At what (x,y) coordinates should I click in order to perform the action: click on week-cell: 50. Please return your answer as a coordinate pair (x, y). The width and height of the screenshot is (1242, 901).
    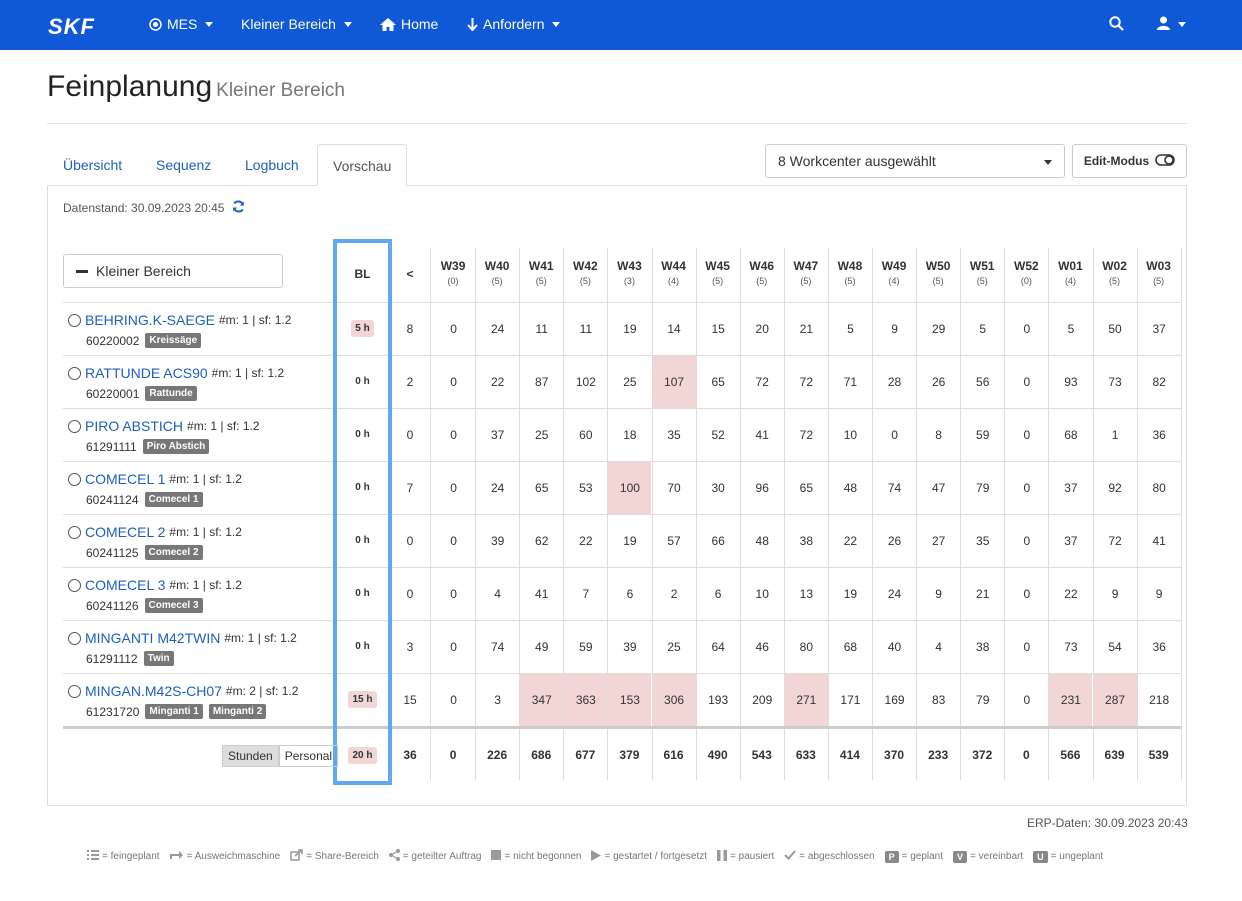
    Looking at the image, I should click on (1115, 329).